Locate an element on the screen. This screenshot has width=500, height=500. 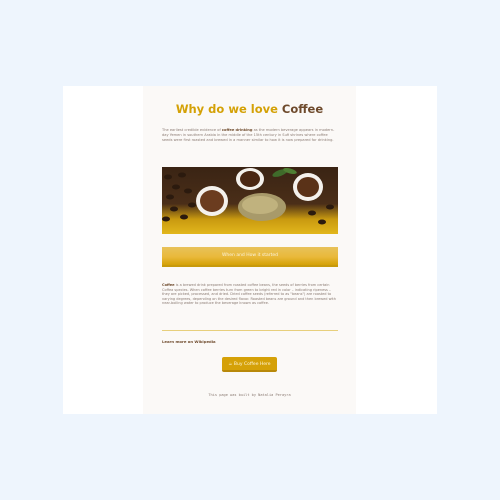
coffee-bowls-illustration is located at coordinates (248, 196).